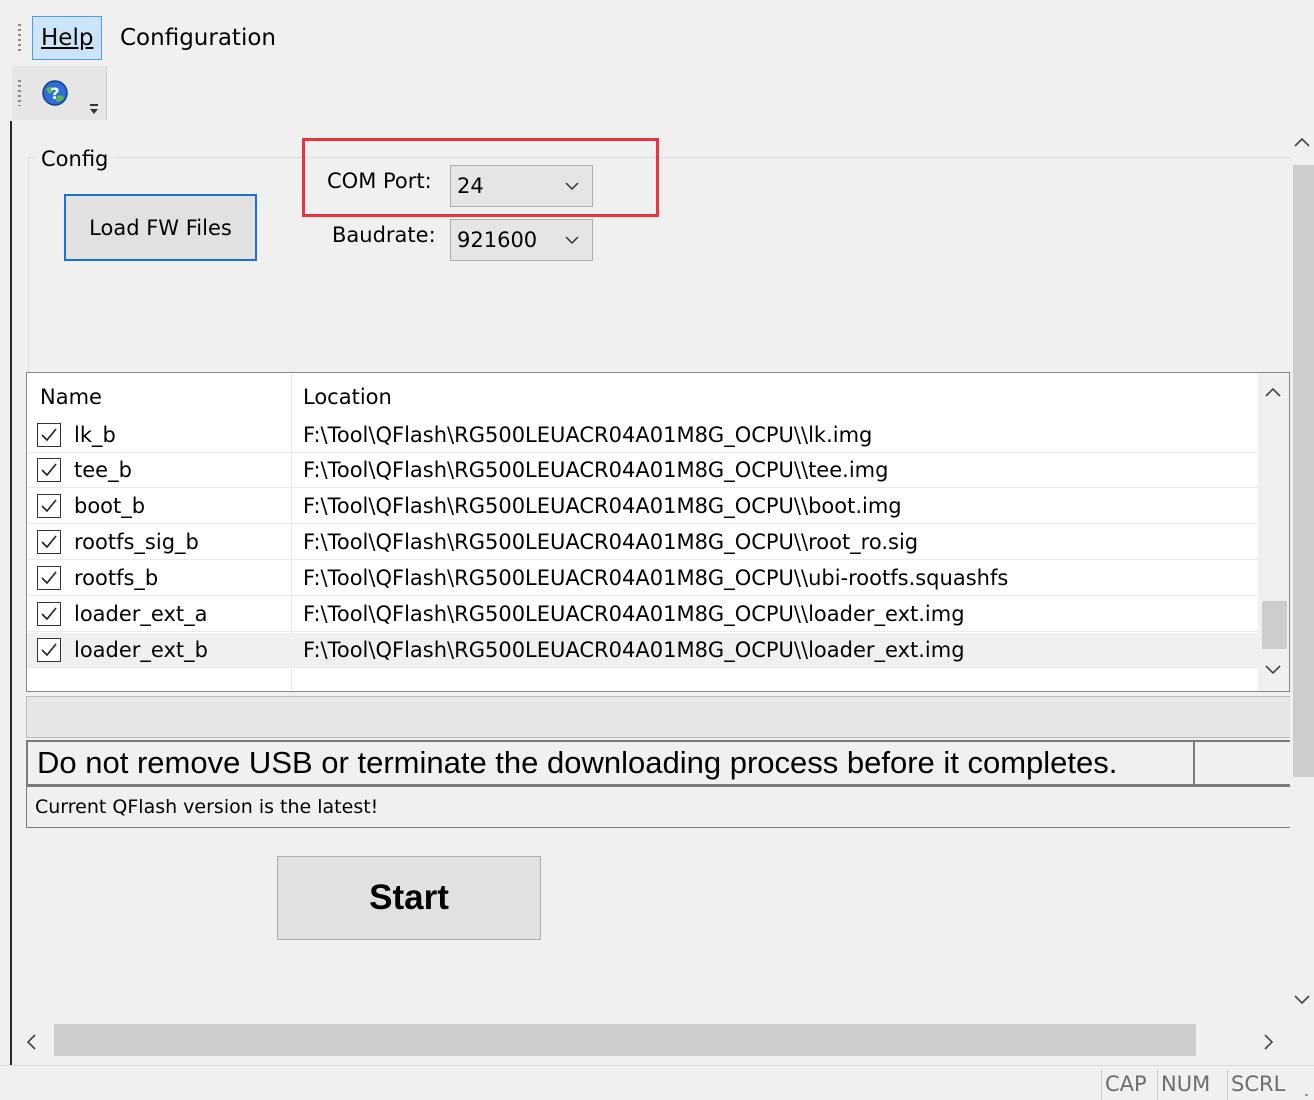 The height and width of the screenshot is (1100, 1314). Describe the element at coordinates (1303, 1091) in the screenshot. I see `resize-grip-icon` at that location.